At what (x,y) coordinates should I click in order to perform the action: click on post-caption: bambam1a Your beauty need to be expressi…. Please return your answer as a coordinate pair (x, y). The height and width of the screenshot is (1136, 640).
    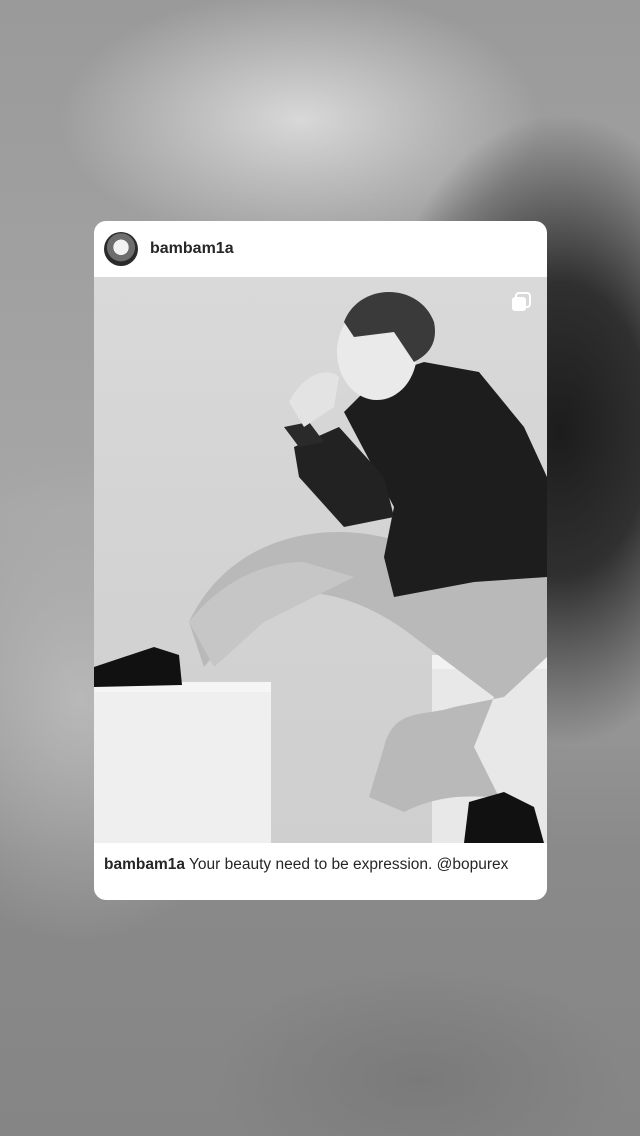
    Looking at the image, I should click on (320, 859).